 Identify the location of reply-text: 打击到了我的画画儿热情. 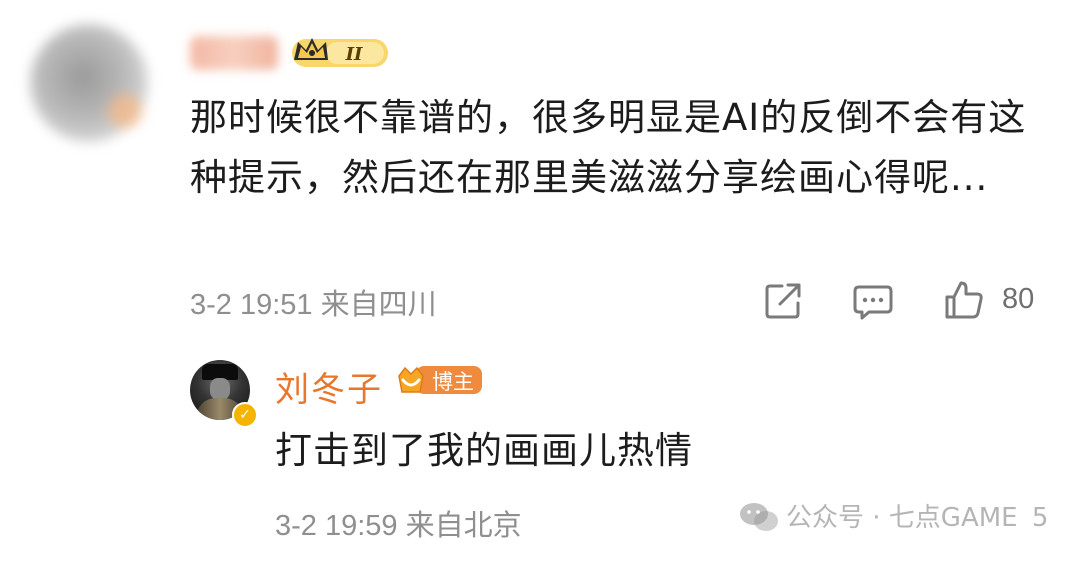
(484, 450).